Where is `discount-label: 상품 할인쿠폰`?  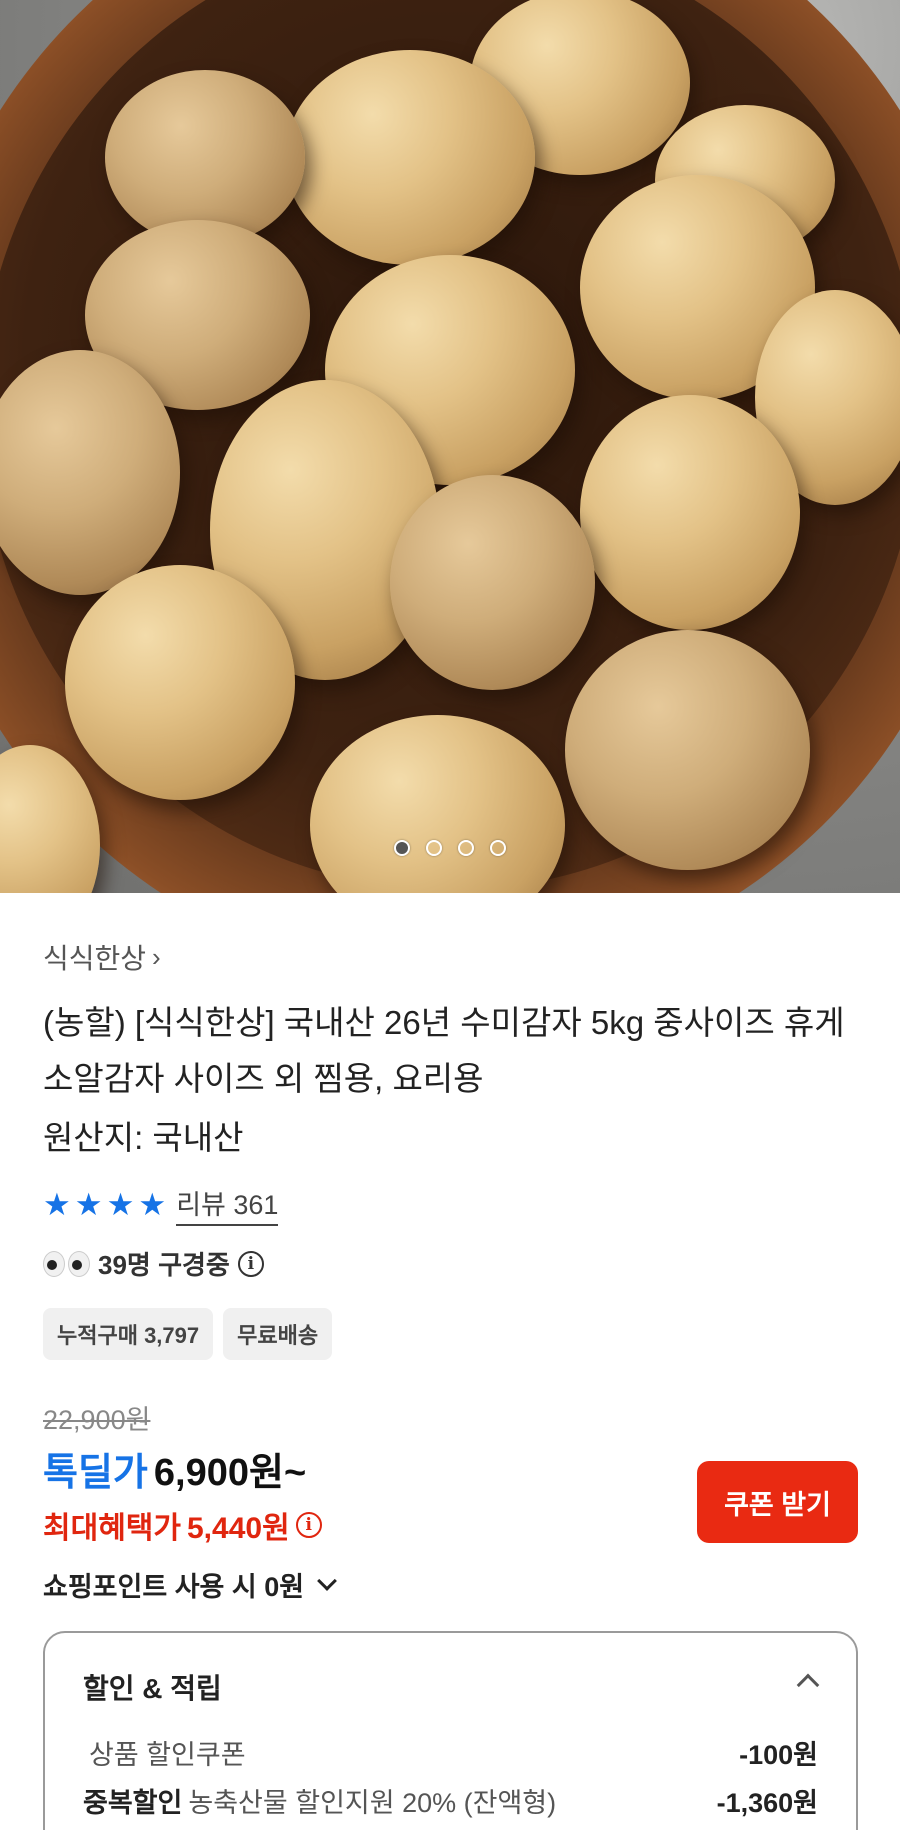
discount-label: 상품 할인쿠폰 is located at coordinates (167, 1755).